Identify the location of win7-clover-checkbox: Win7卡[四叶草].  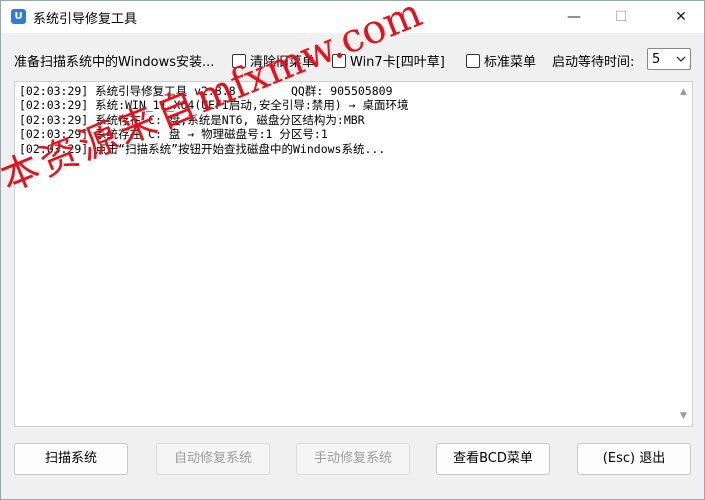
(388, 60).